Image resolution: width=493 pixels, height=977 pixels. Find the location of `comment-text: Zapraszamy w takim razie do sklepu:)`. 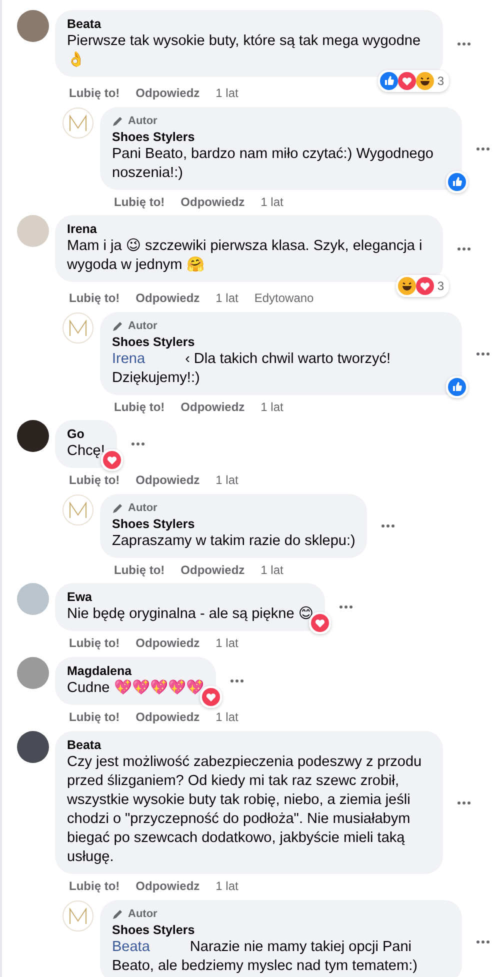

comment-text: Zapraszamy w takim razie do sklepu:) is located at coordinates (234, 541).